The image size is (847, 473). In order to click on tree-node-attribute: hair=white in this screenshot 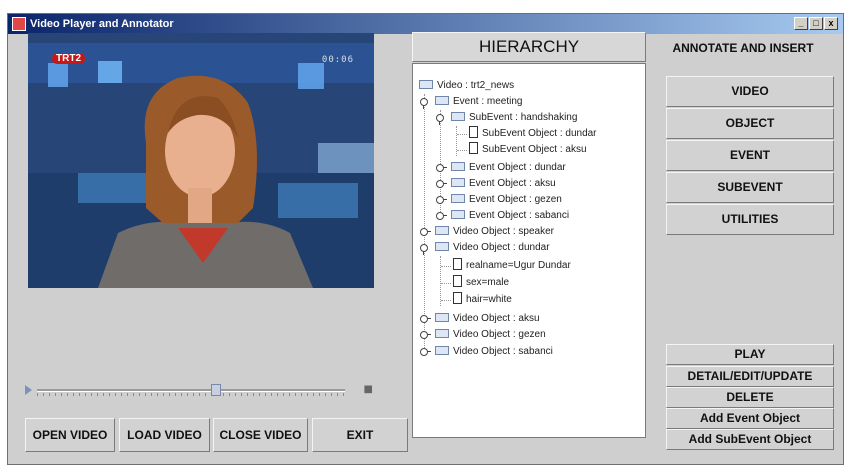, I will do `click(482, 300)`.